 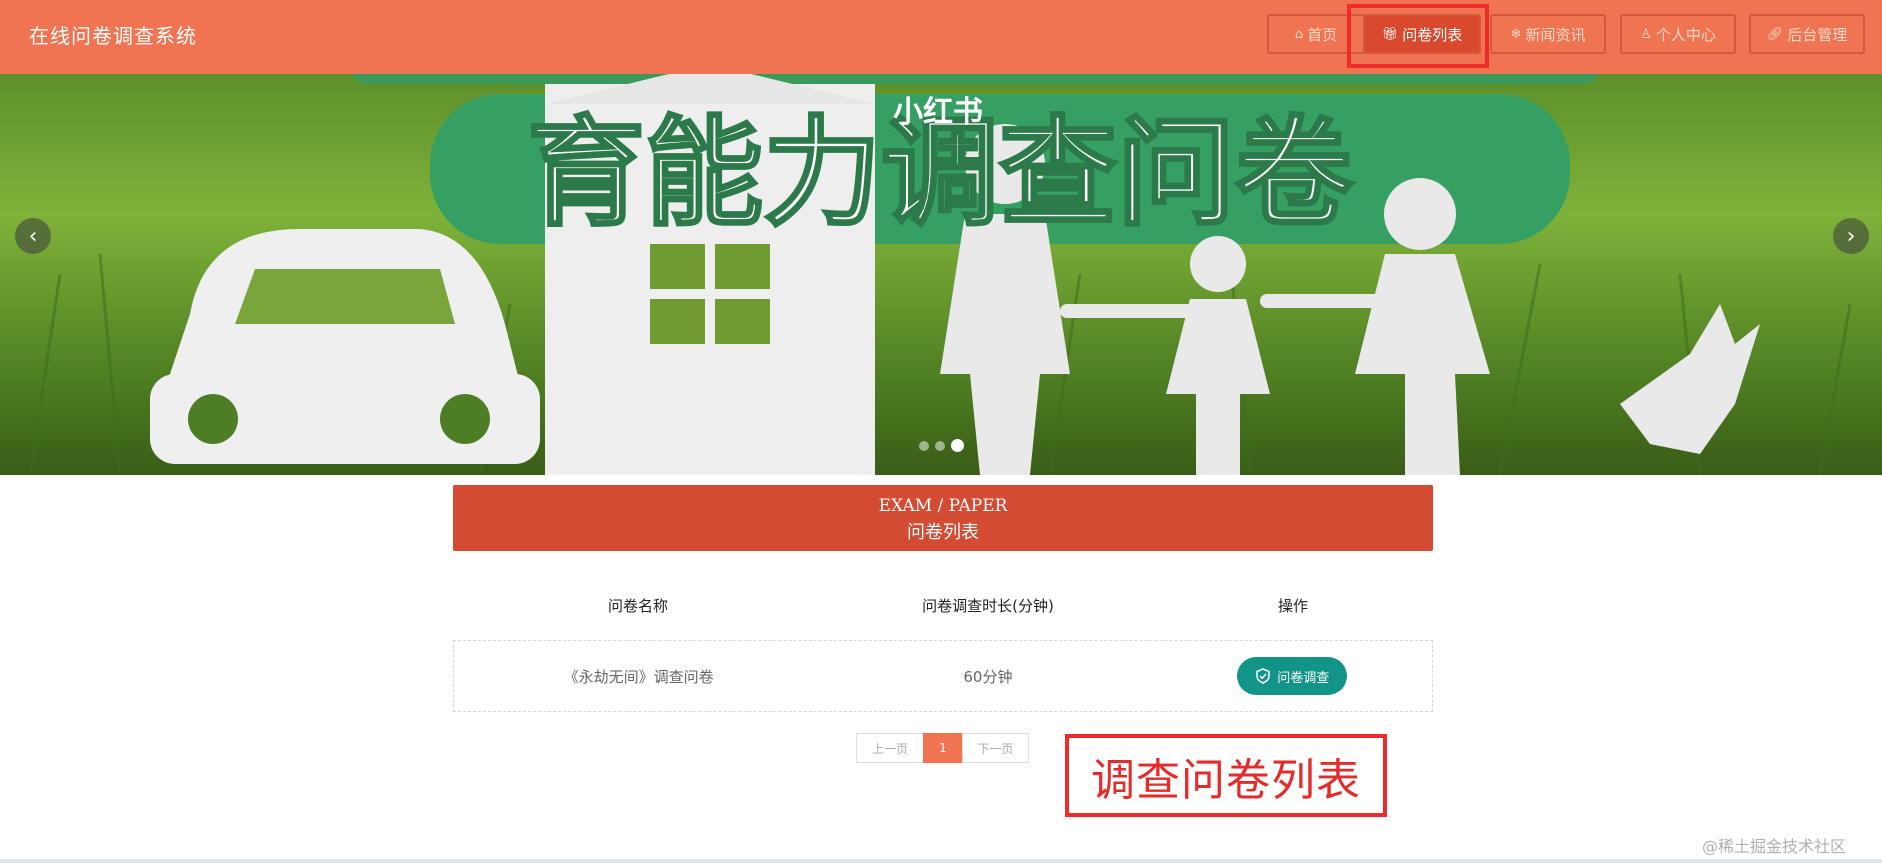 I want to click on column-header-action: 操作, so click(x=1292, y=605).